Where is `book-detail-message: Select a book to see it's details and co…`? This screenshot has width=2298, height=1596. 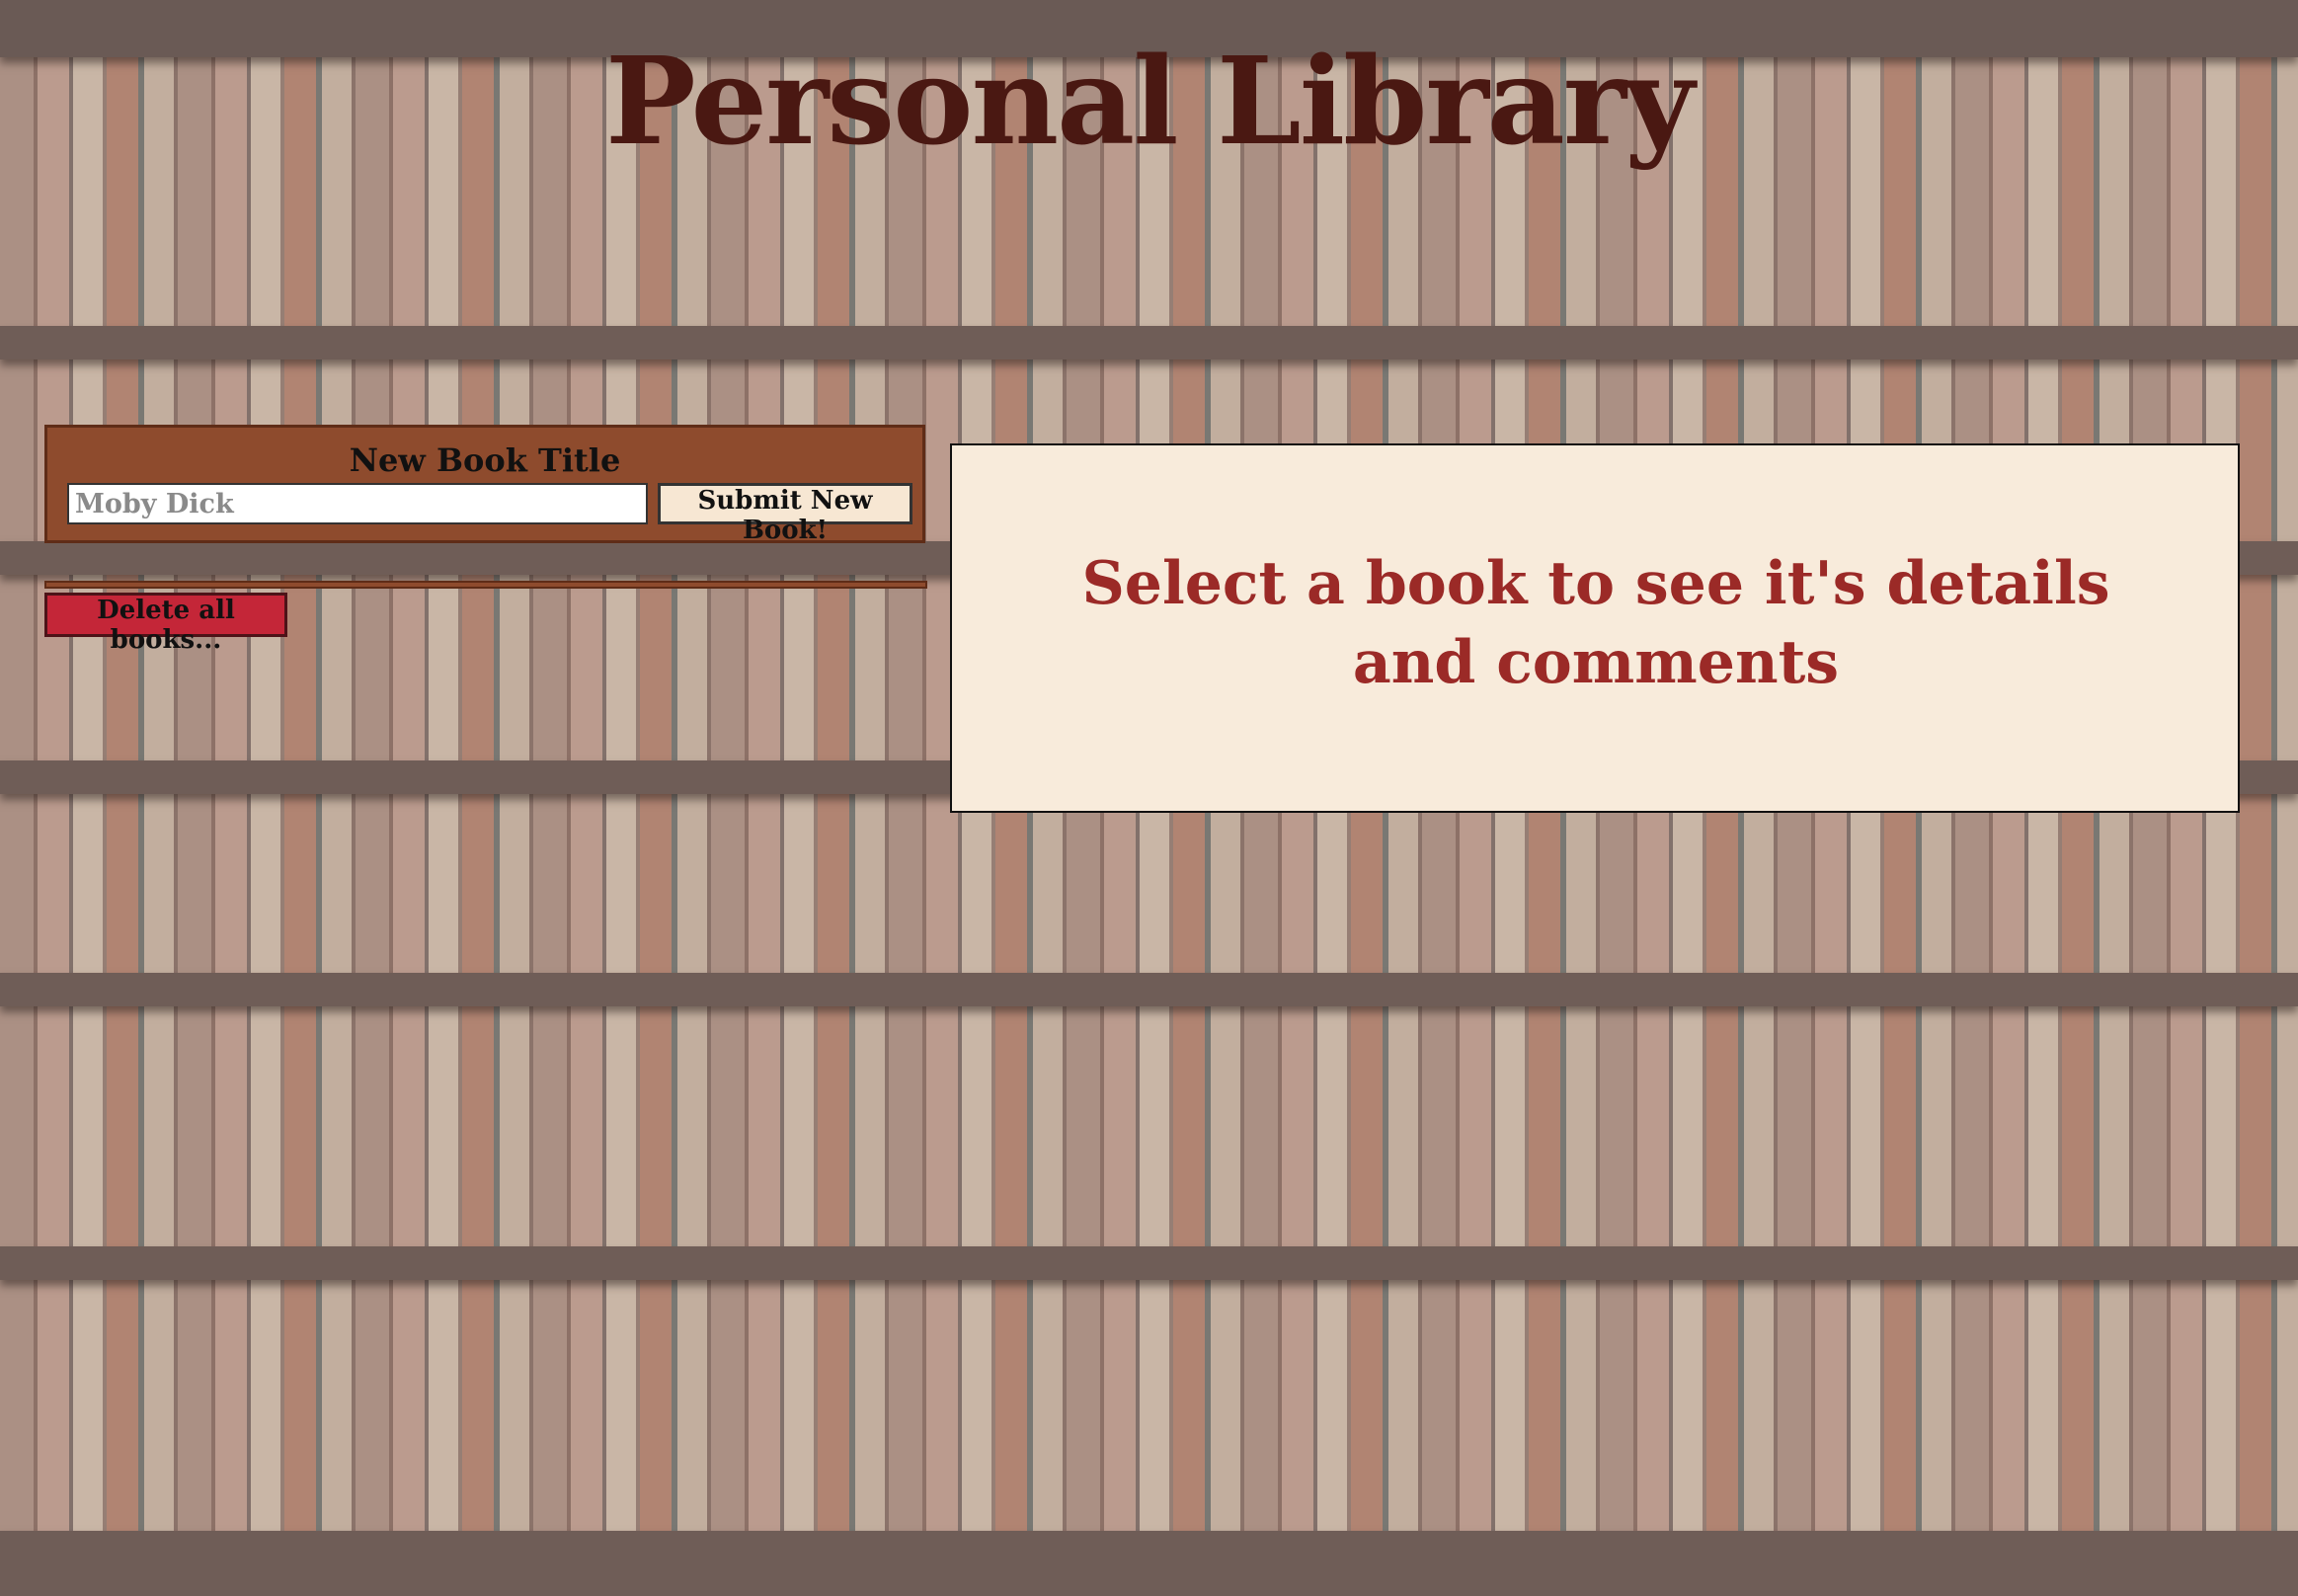 book-detail-message: Select a book to see it's details and co… is located at coordinates (1596, 623).